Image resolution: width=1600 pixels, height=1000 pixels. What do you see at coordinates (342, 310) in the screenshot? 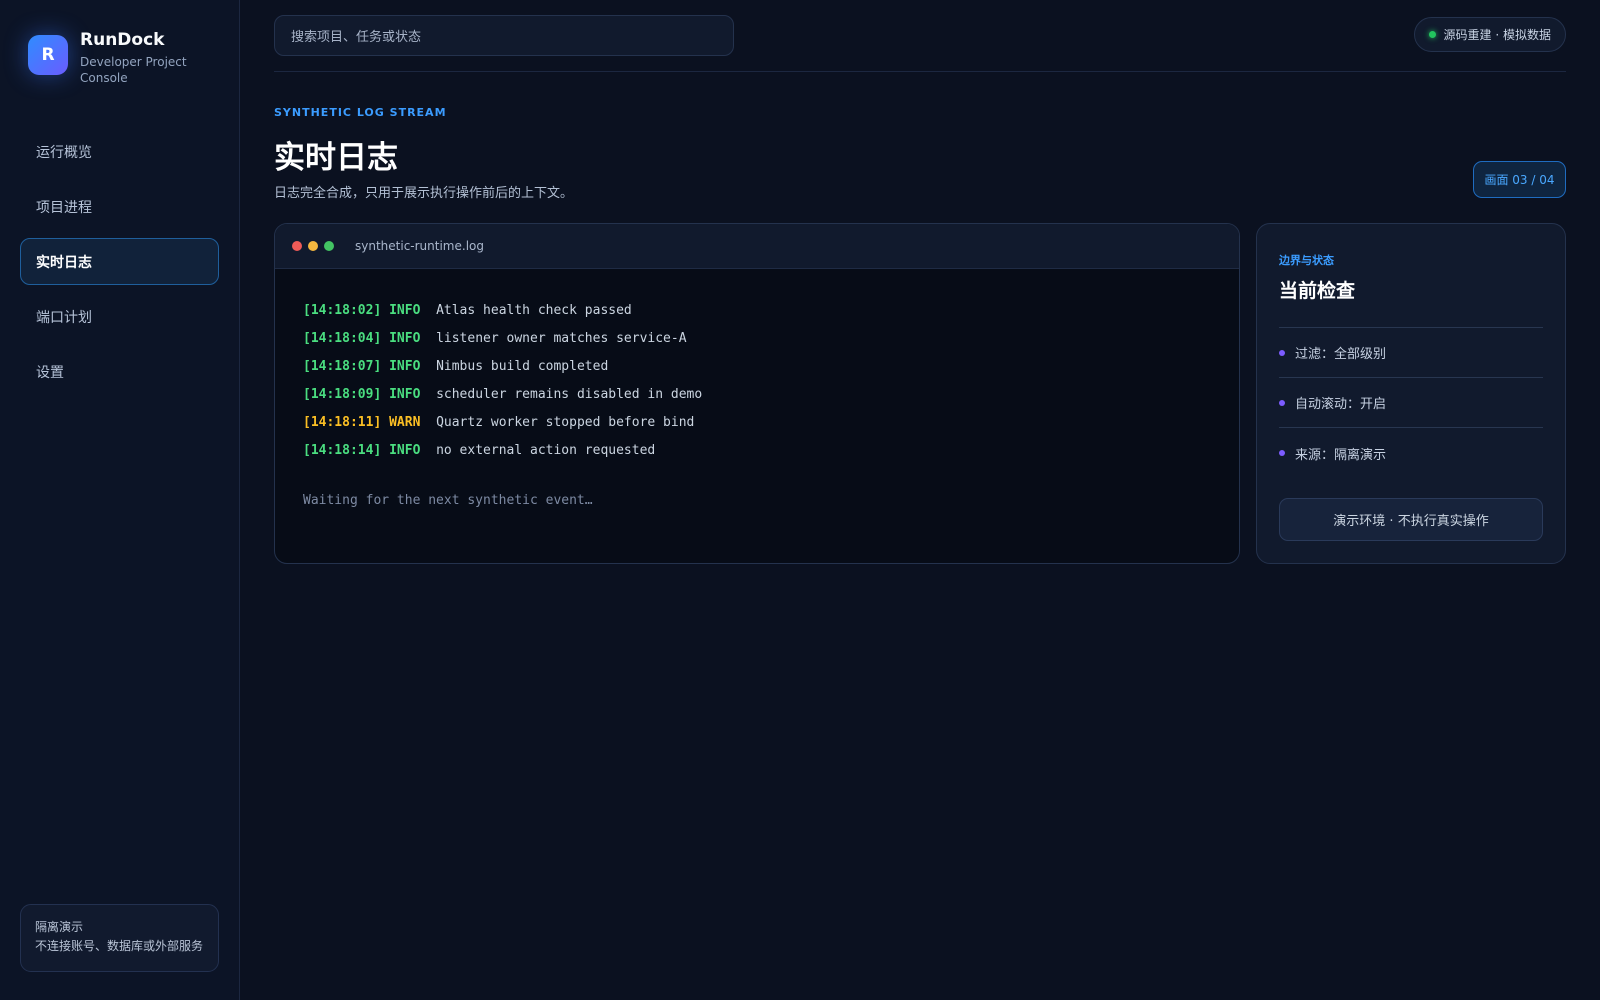
I see `log-time: [14:18:02]` at bounding box center [342, 310].